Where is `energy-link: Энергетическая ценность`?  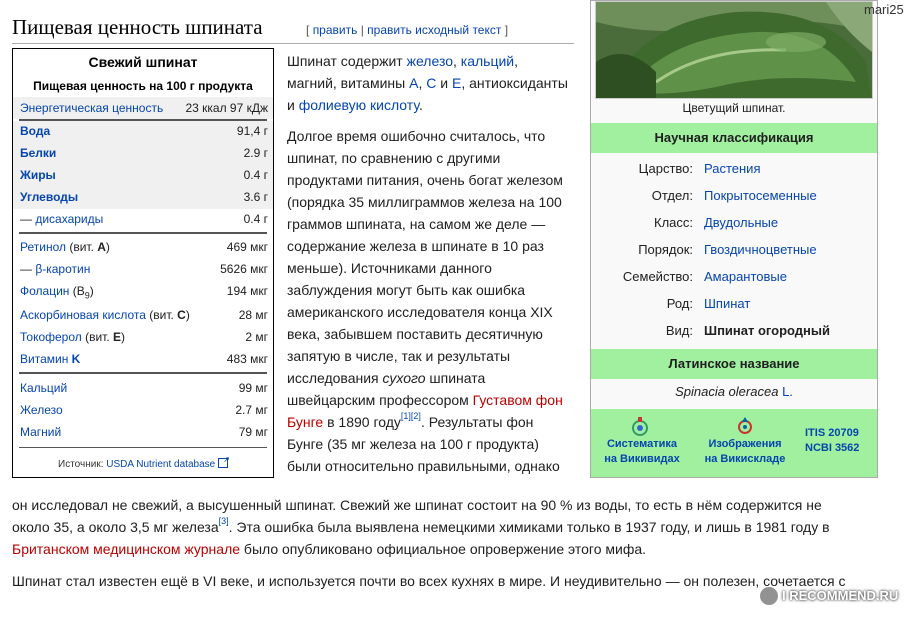 energy-link: Энергетическая ценность is located at coordinates (91, 108).